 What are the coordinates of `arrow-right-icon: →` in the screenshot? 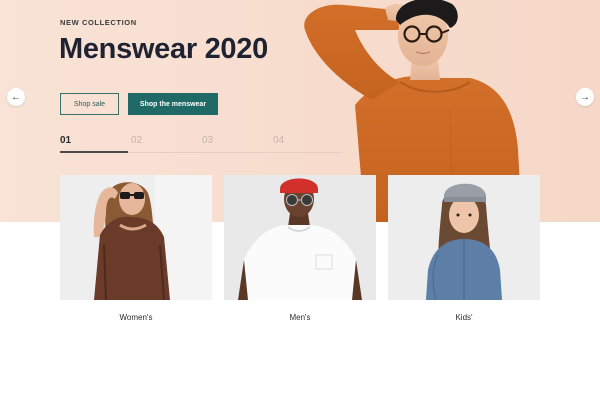 It's located at (585, 97).